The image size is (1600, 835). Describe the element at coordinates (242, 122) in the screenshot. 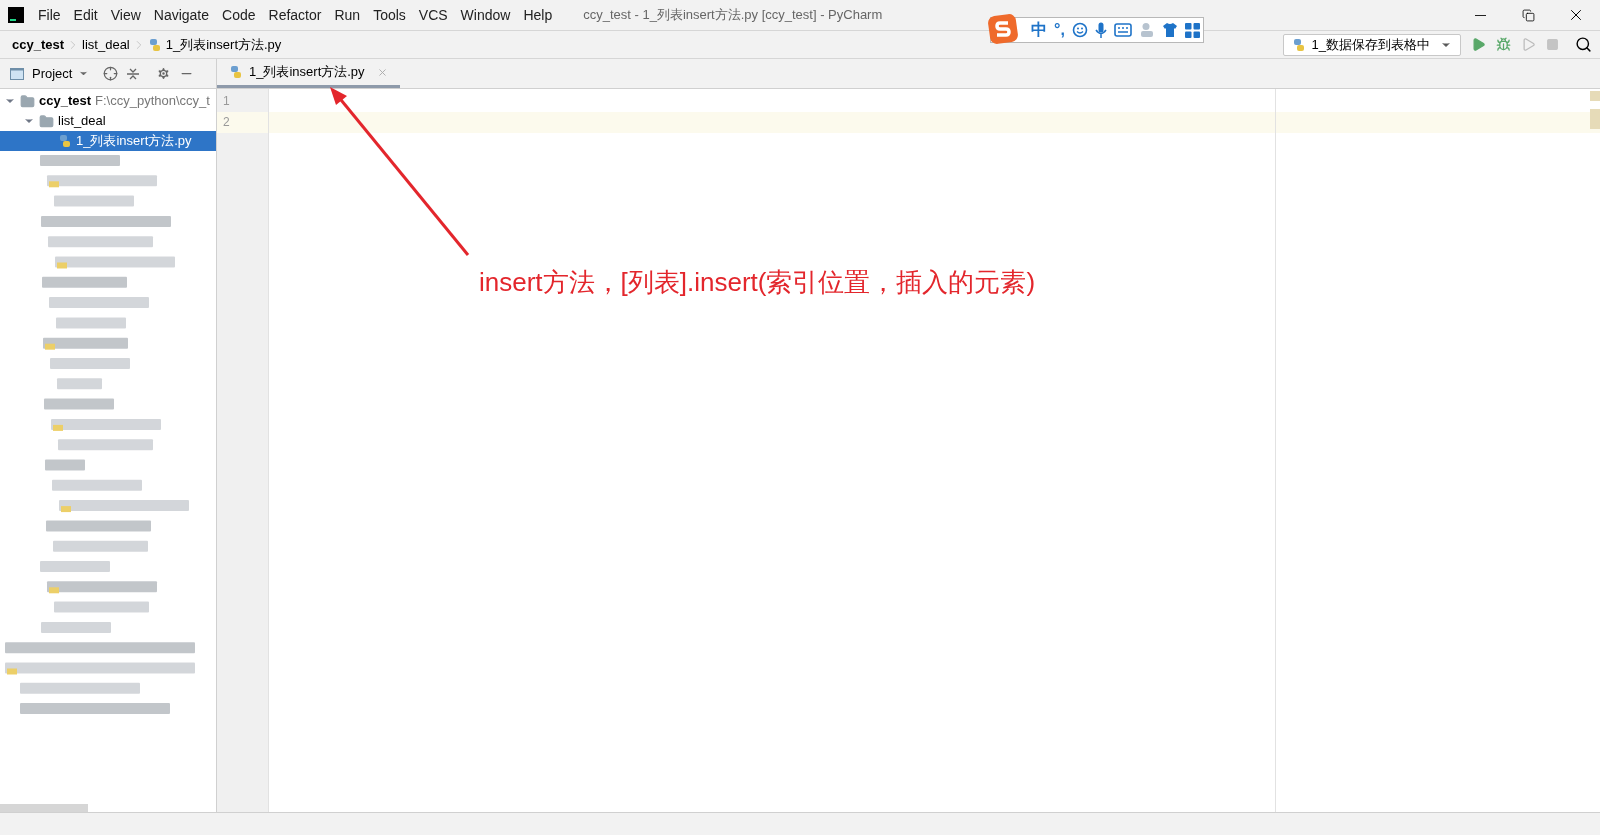

I see `line-number: 2` at that location.